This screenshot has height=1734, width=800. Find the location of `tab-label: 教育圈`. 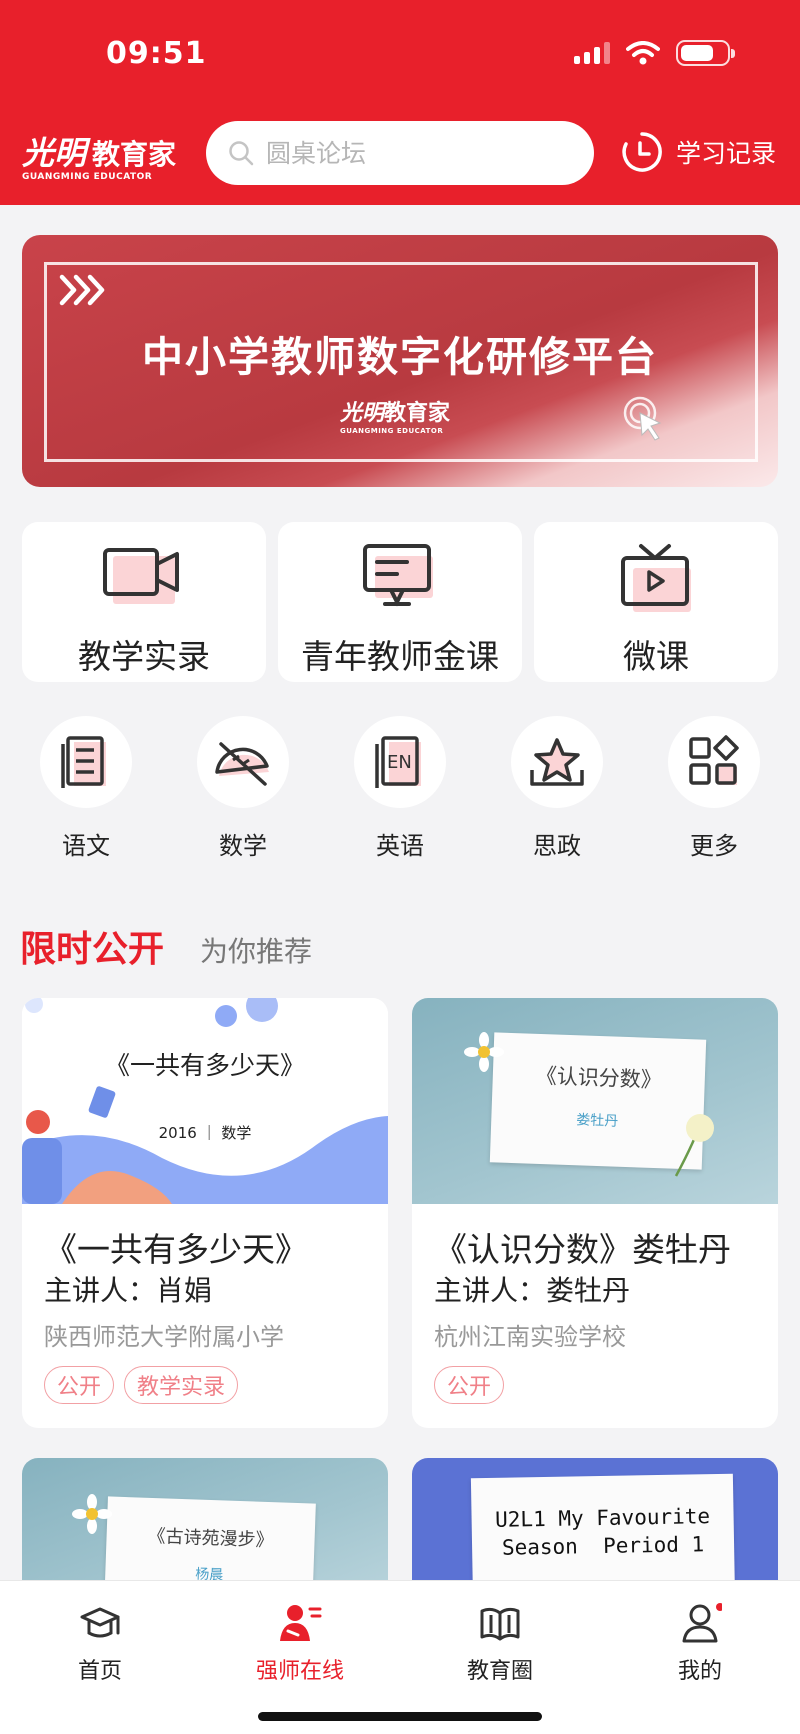

tab-label: 教育圈 is located at coordinates (499, 1671).